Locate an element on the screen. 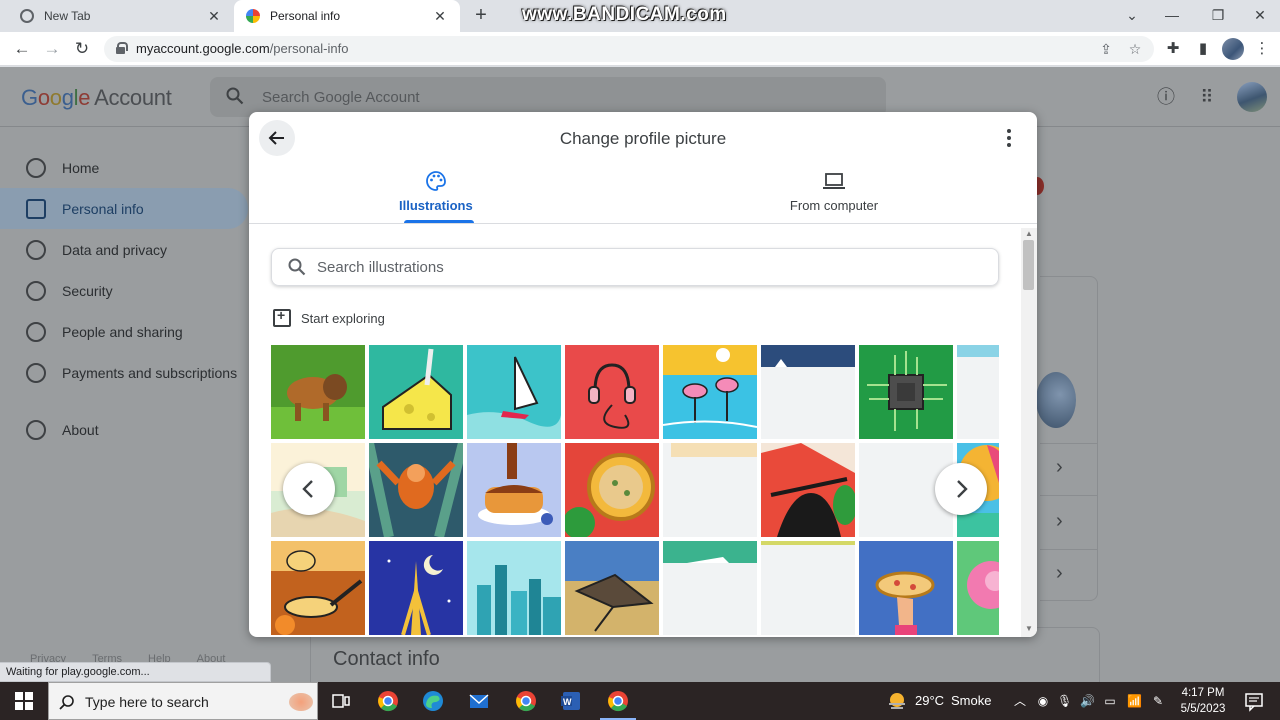  palette-icon is located at coordinates (435, 181).